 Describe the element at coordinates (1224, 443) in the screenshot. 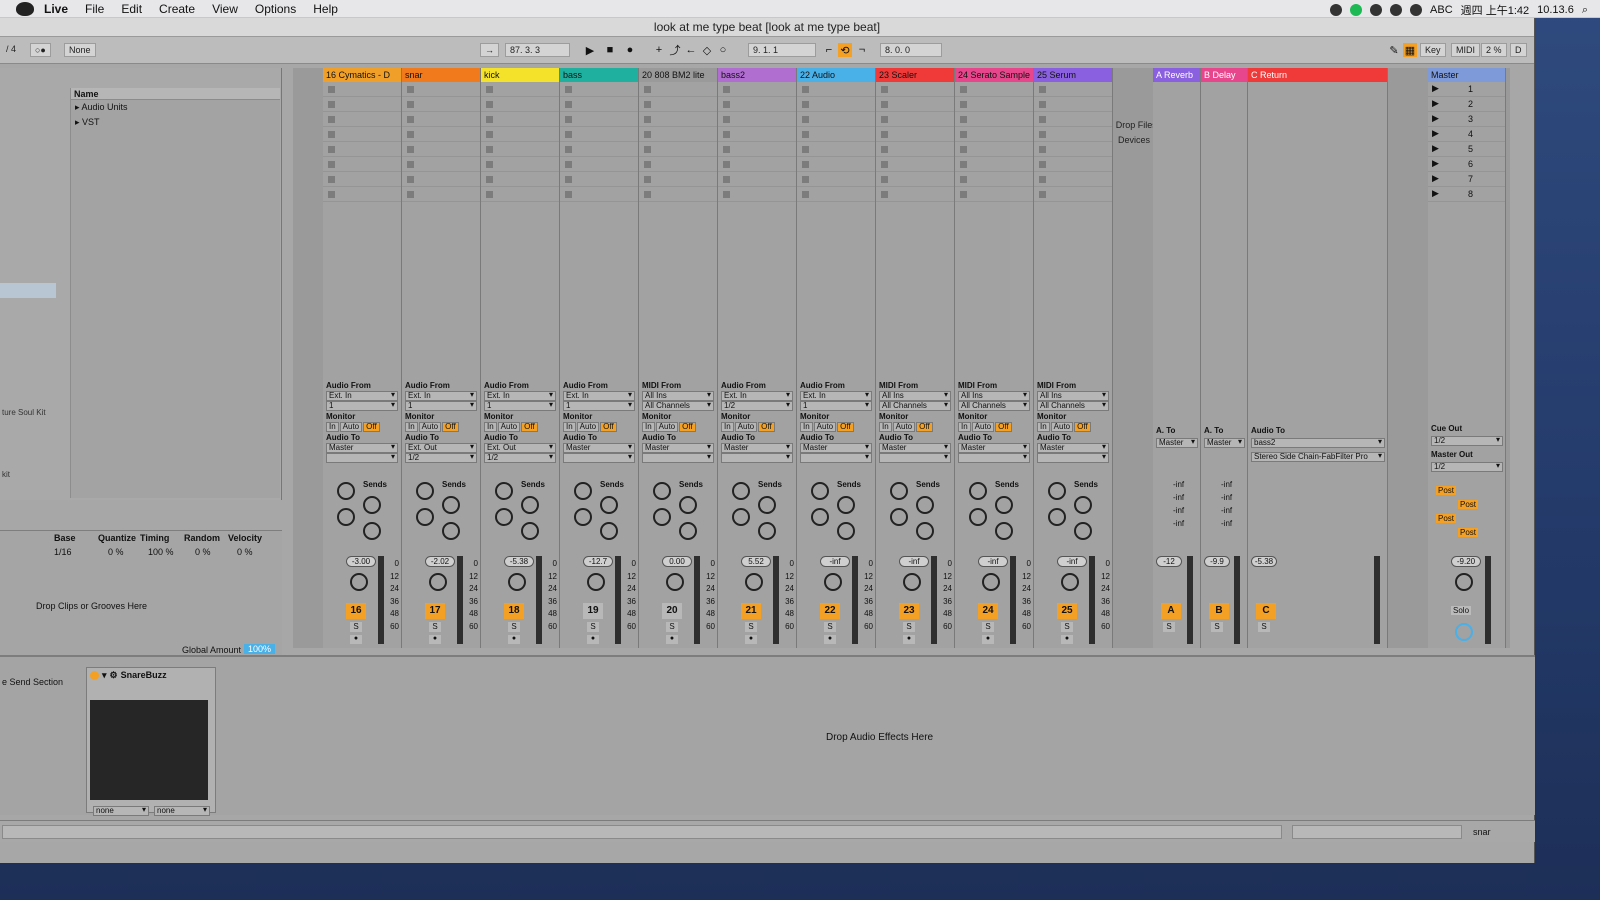

I see `return-output-select: Master` at that location.